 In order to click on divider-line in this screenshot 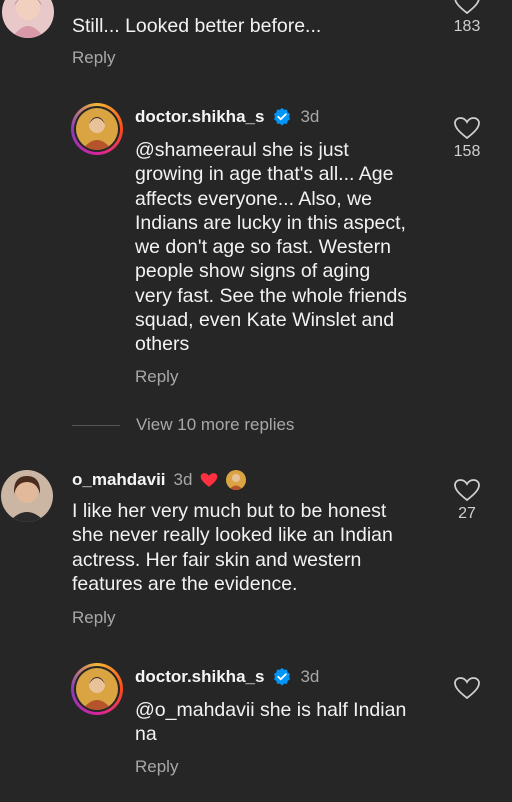, I will do `click(96, 425)`.